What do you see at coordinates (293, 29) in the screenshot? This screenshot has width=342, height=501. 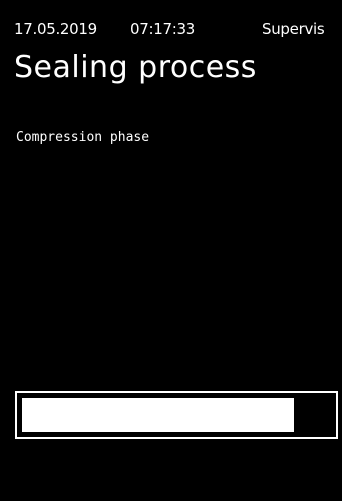 I see `user-role-display: Supervis` at bounding box center [293, 29].